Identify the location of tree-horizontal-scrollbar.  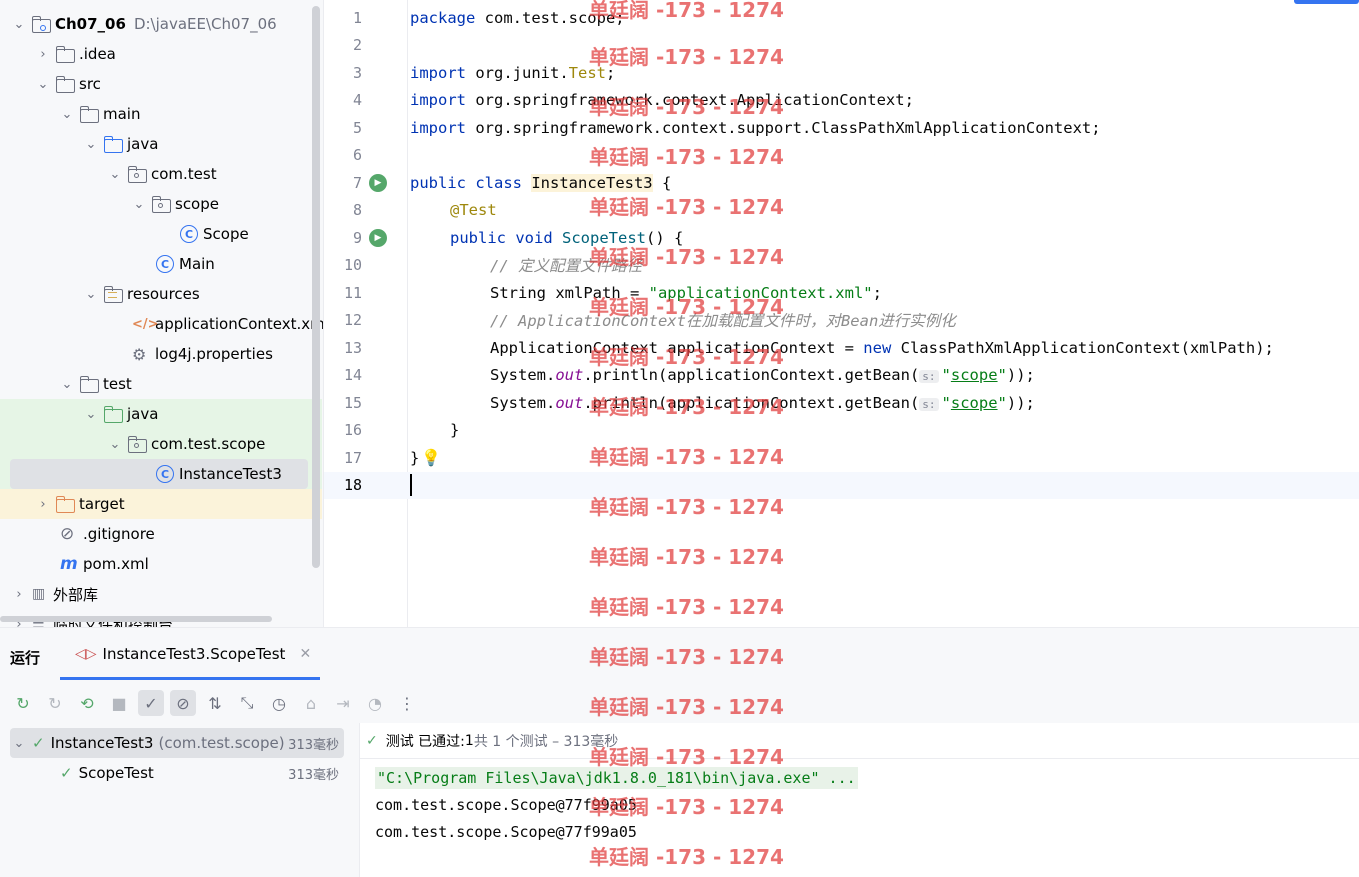
(136, 619).